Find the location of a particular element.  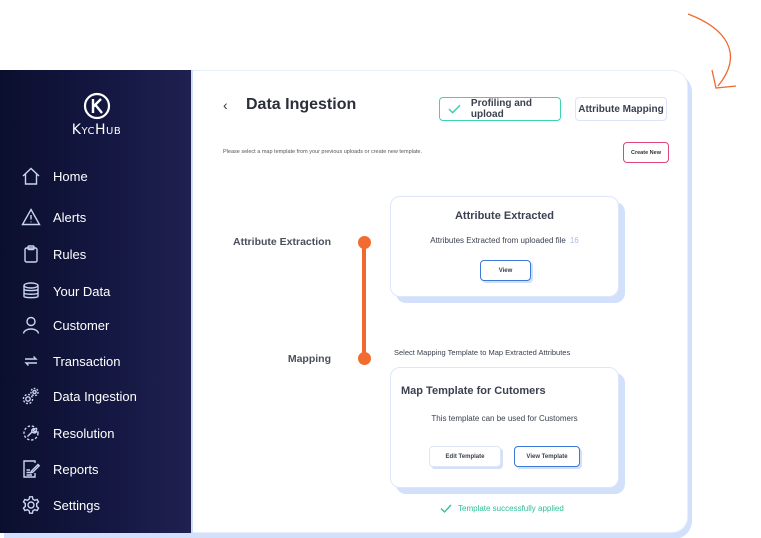

transfer-arrows-icon is located at coordinates (31, 361).